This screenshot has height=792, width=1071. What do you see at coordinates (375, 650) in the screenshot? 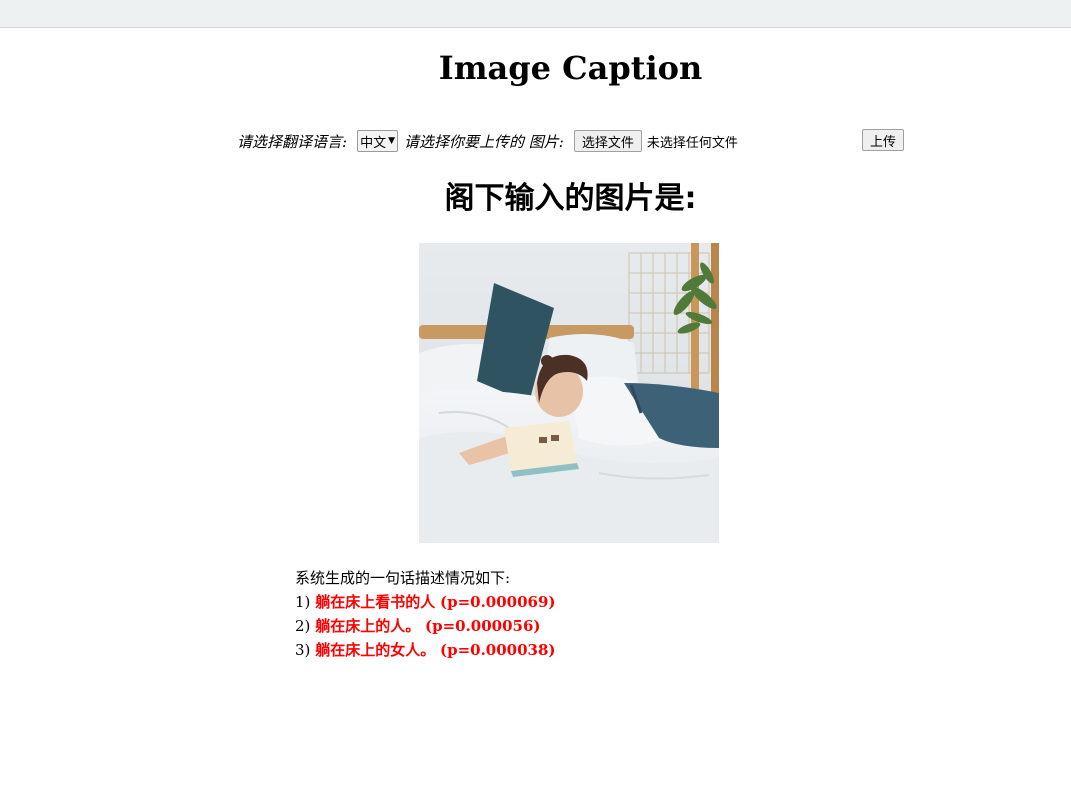
I see `result-caption: 躺在床上的女人。` at bounding box center [375, 650].